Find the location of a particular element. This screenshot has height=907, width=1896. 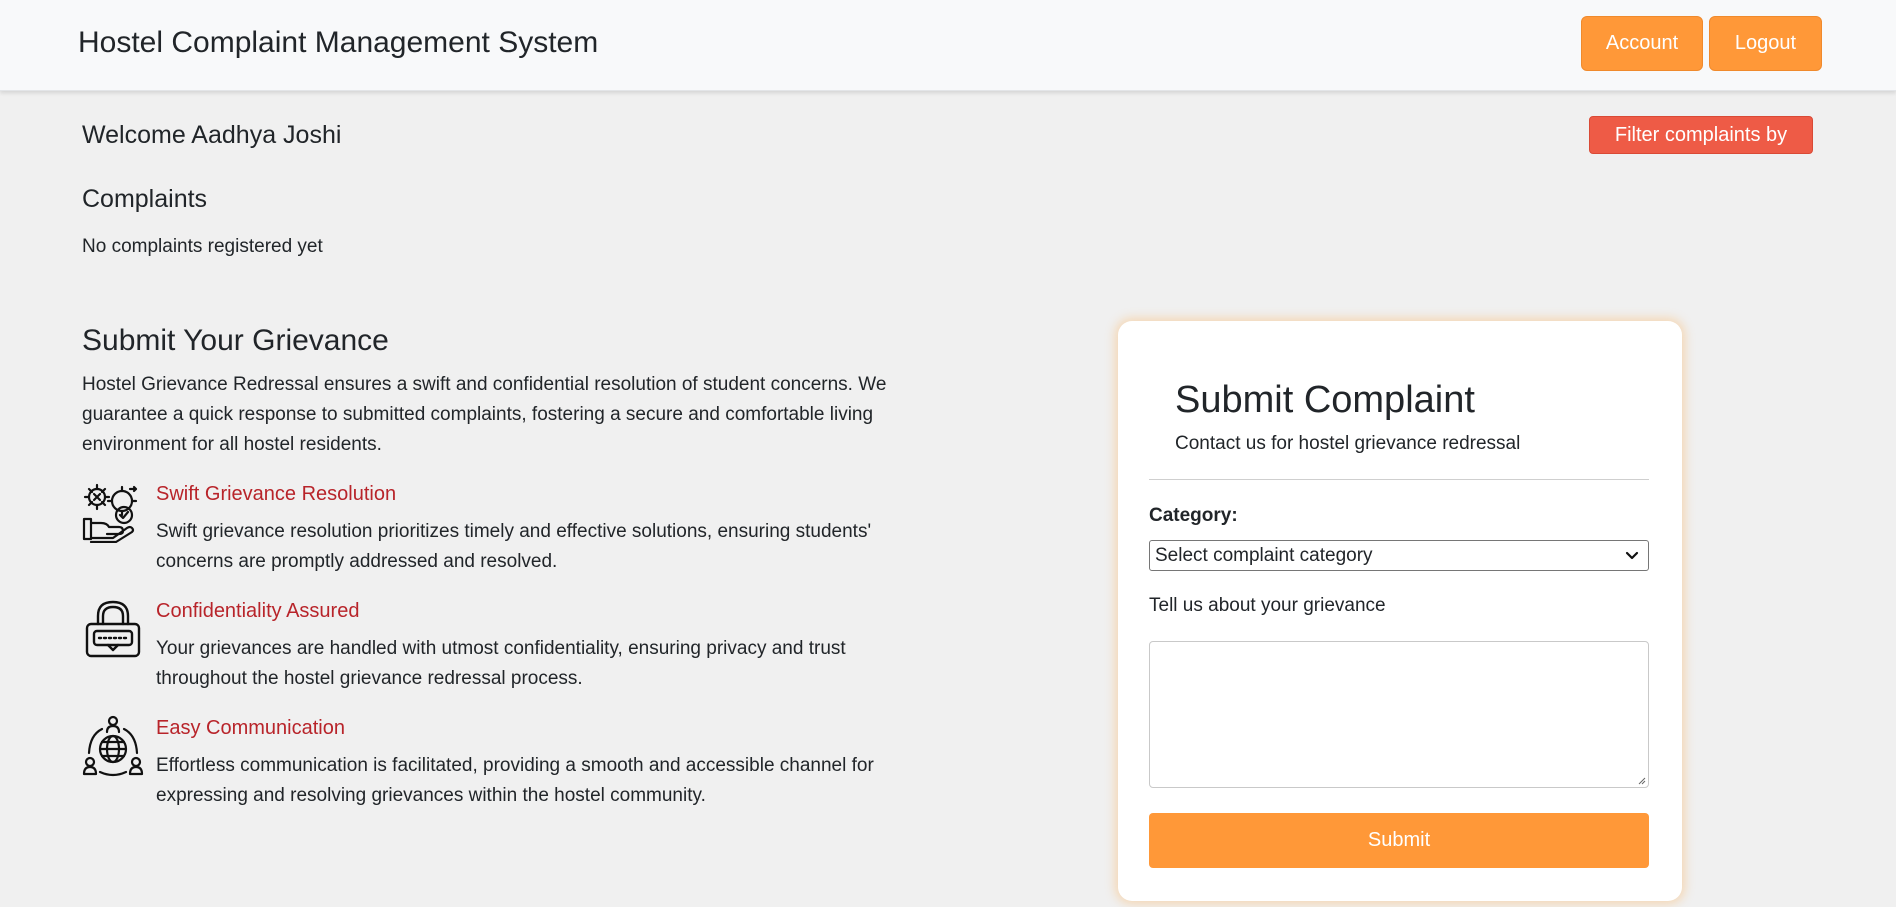

account-button: Account is located at coordinates (1642, 43).